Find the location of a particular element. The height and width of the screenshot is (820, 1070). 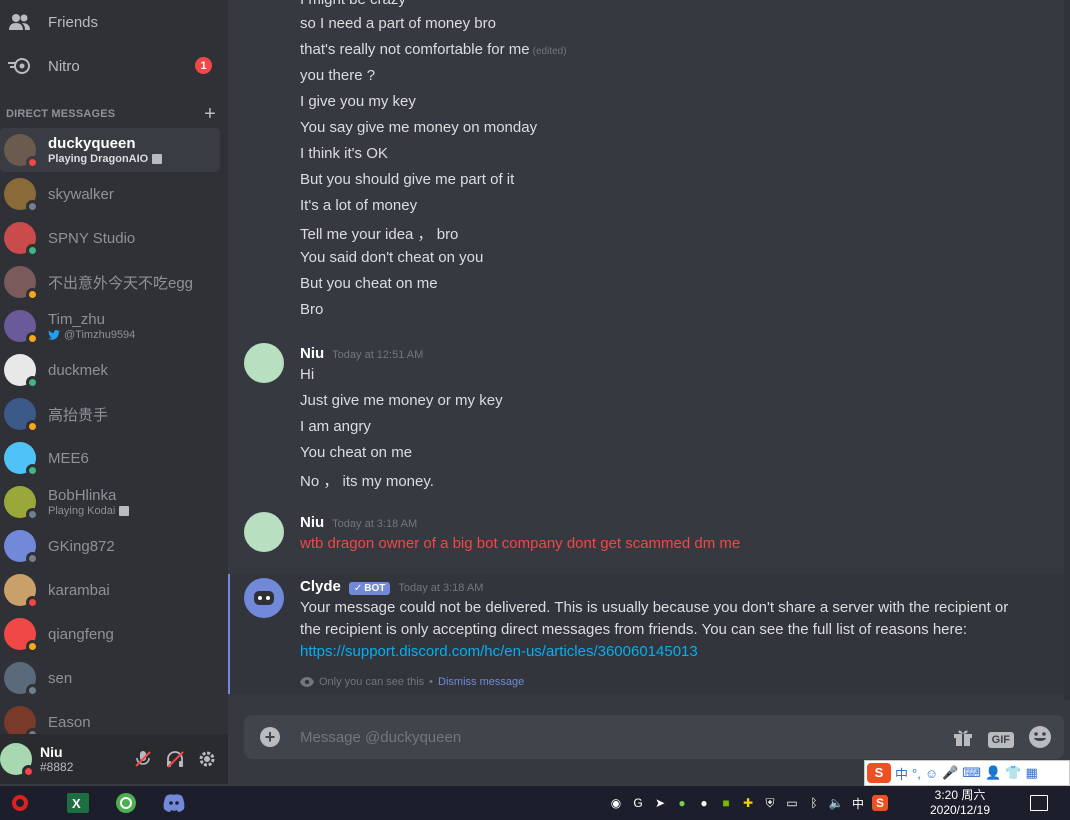

message-line: Bro is located at coordinates (312, 309).